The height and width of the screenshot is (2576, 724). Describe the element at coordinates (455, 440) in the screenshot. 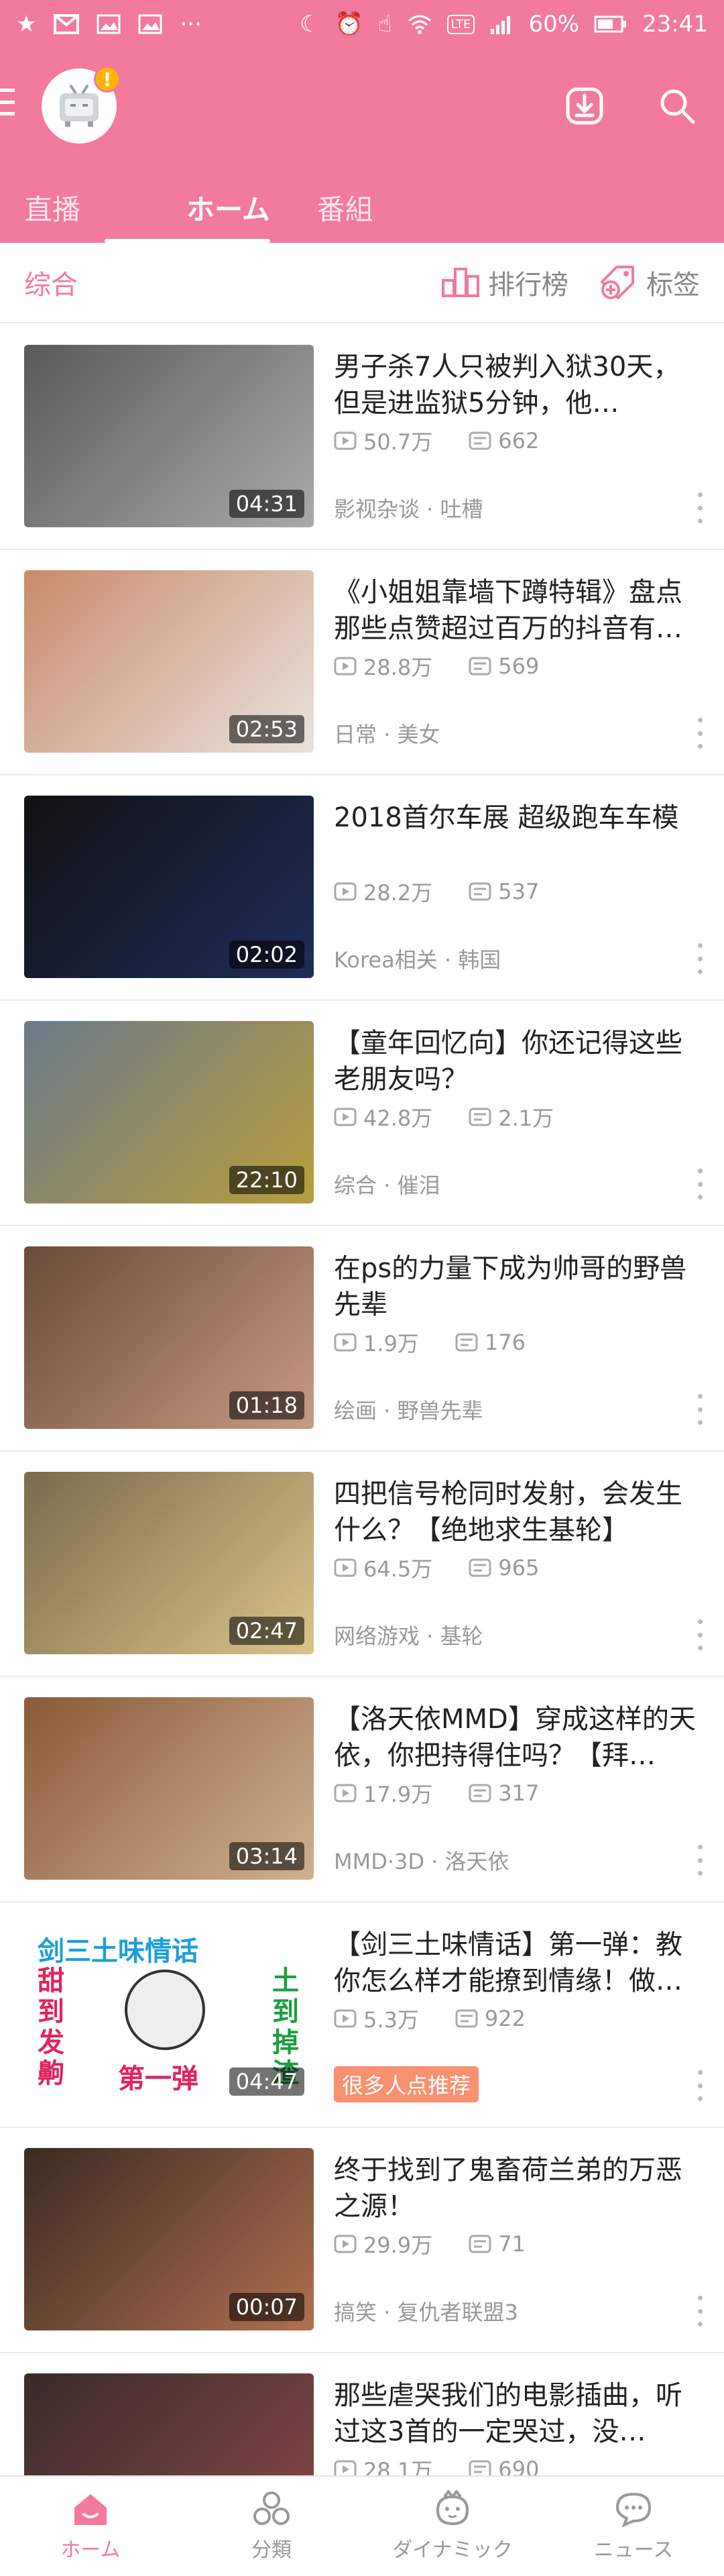

I see `video-stats: 50.7万 662` at that location.